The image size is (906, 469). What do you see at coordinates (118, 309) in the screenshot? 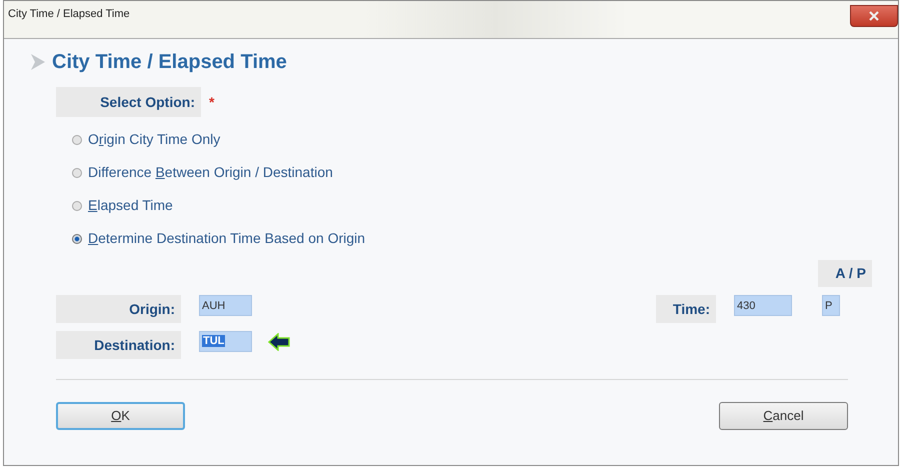
I see `field-label: Origin:` at bounding box center [118, 309].